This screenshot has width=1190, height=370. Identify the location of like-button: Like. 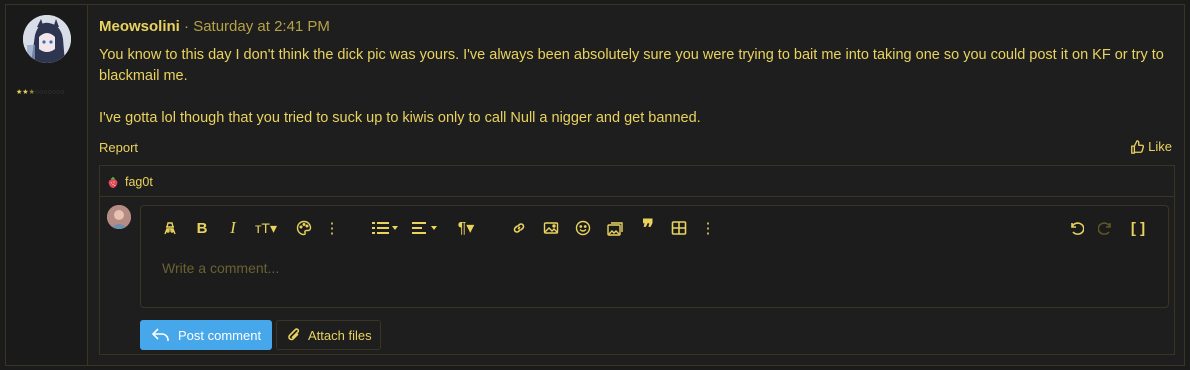
(1151, 146).